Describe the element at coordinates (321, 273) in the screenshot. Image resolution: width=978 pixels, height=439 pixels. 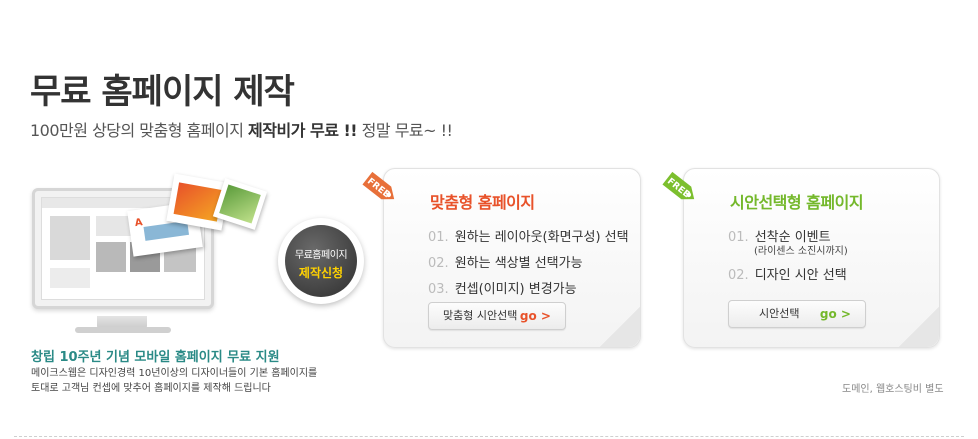
I see `bubble-line2: 제작신청` at that location.